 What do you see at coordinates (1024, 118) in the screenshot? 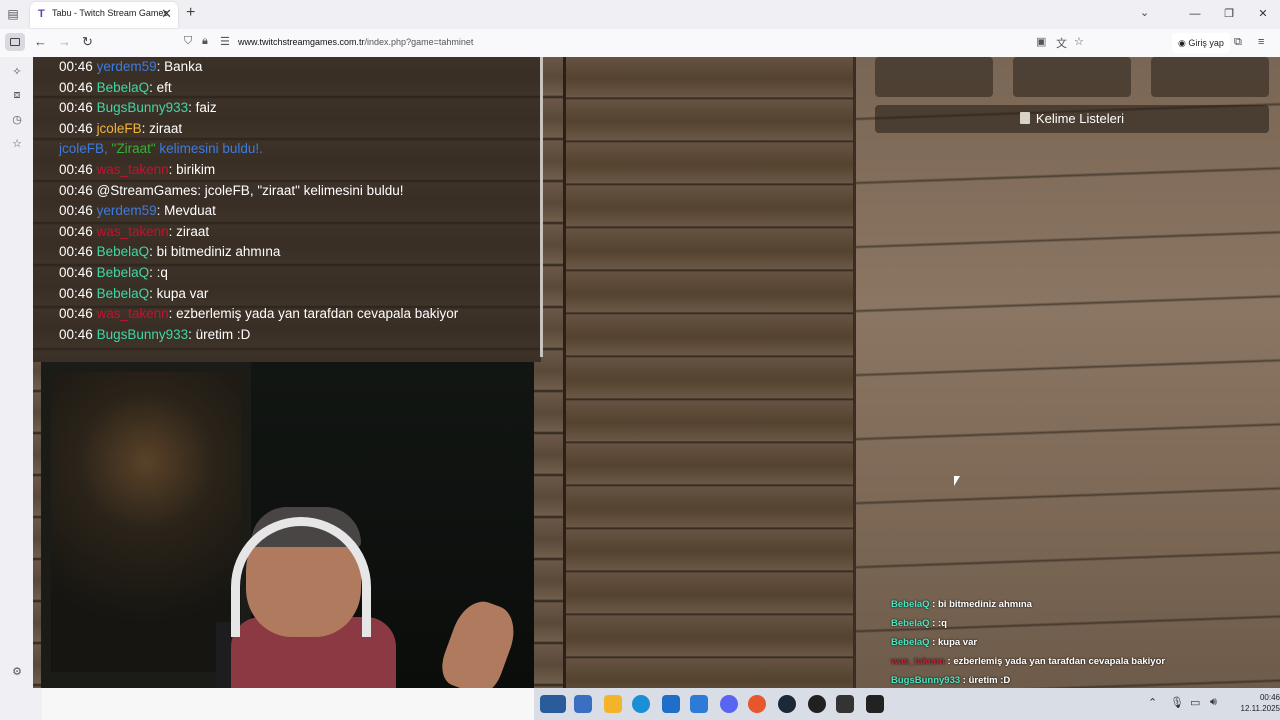
I see `clipboard-icon` at bounding box center [1024, 118].